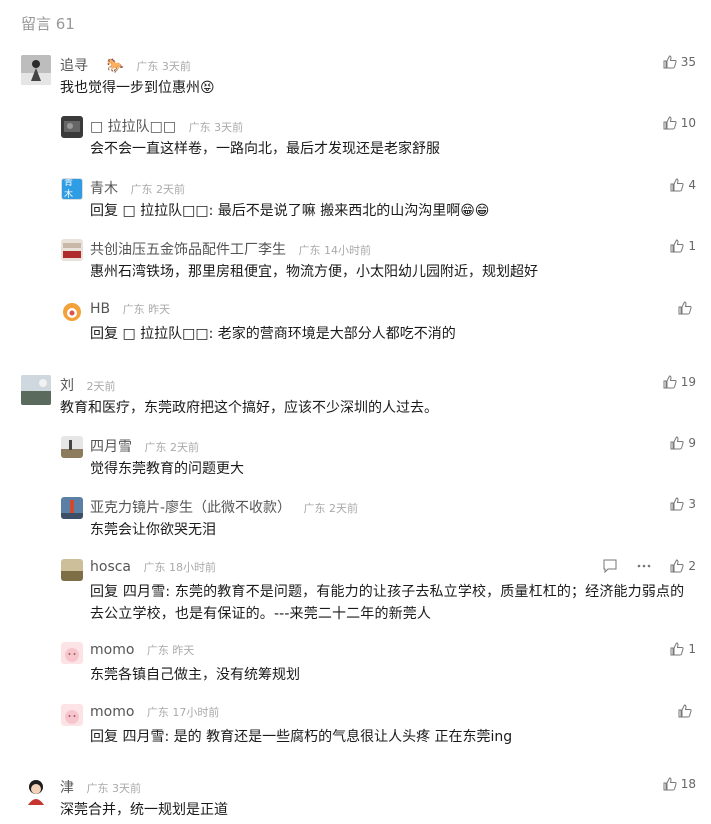  I want to click on comment-author: 刘 2天前, so click(87, 385).